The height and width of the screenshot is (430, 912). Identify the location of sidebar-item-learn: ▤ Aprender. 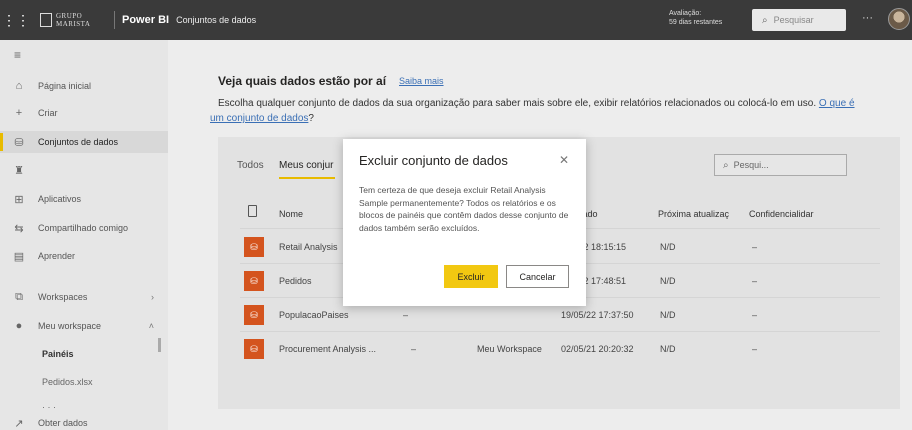
(84, 256).